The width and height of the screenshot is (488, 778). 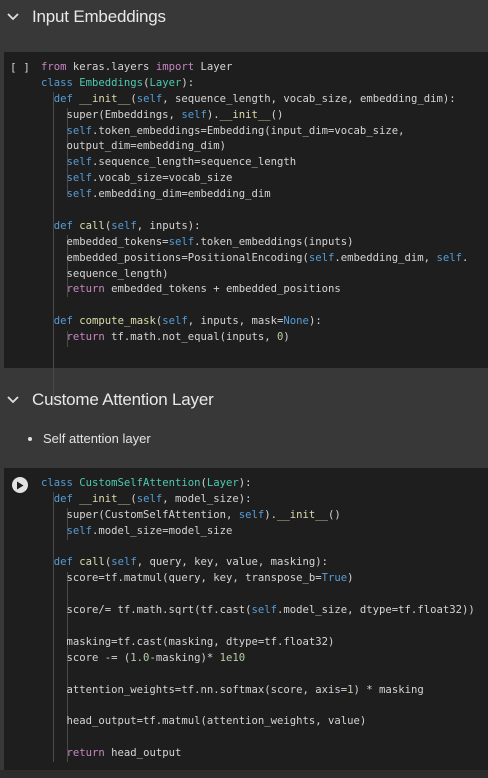 I want to click on code-line: class CustomSelfAttention(Layer):, so click(x=264, y=484).